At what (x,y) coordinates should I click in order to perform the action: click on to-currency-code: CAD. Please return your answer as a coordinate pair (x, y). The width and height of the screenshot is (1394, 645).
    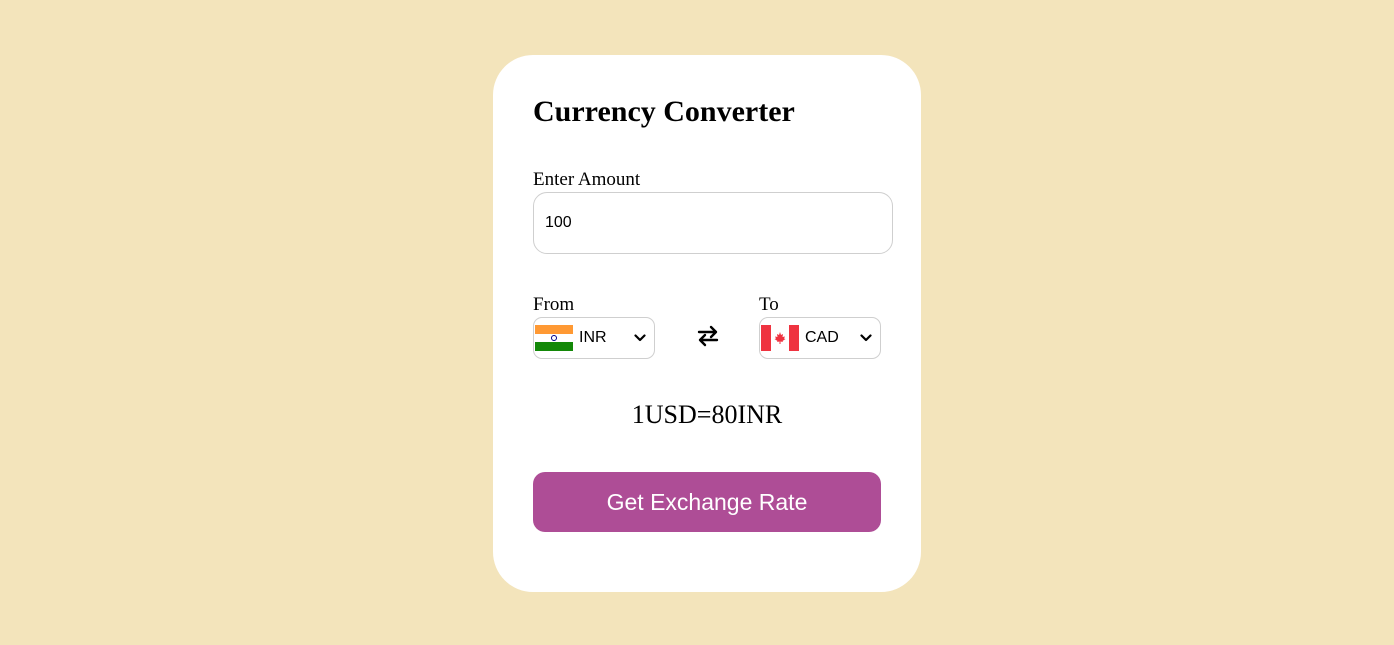
    Looking at the image, I should click on (822, 337).